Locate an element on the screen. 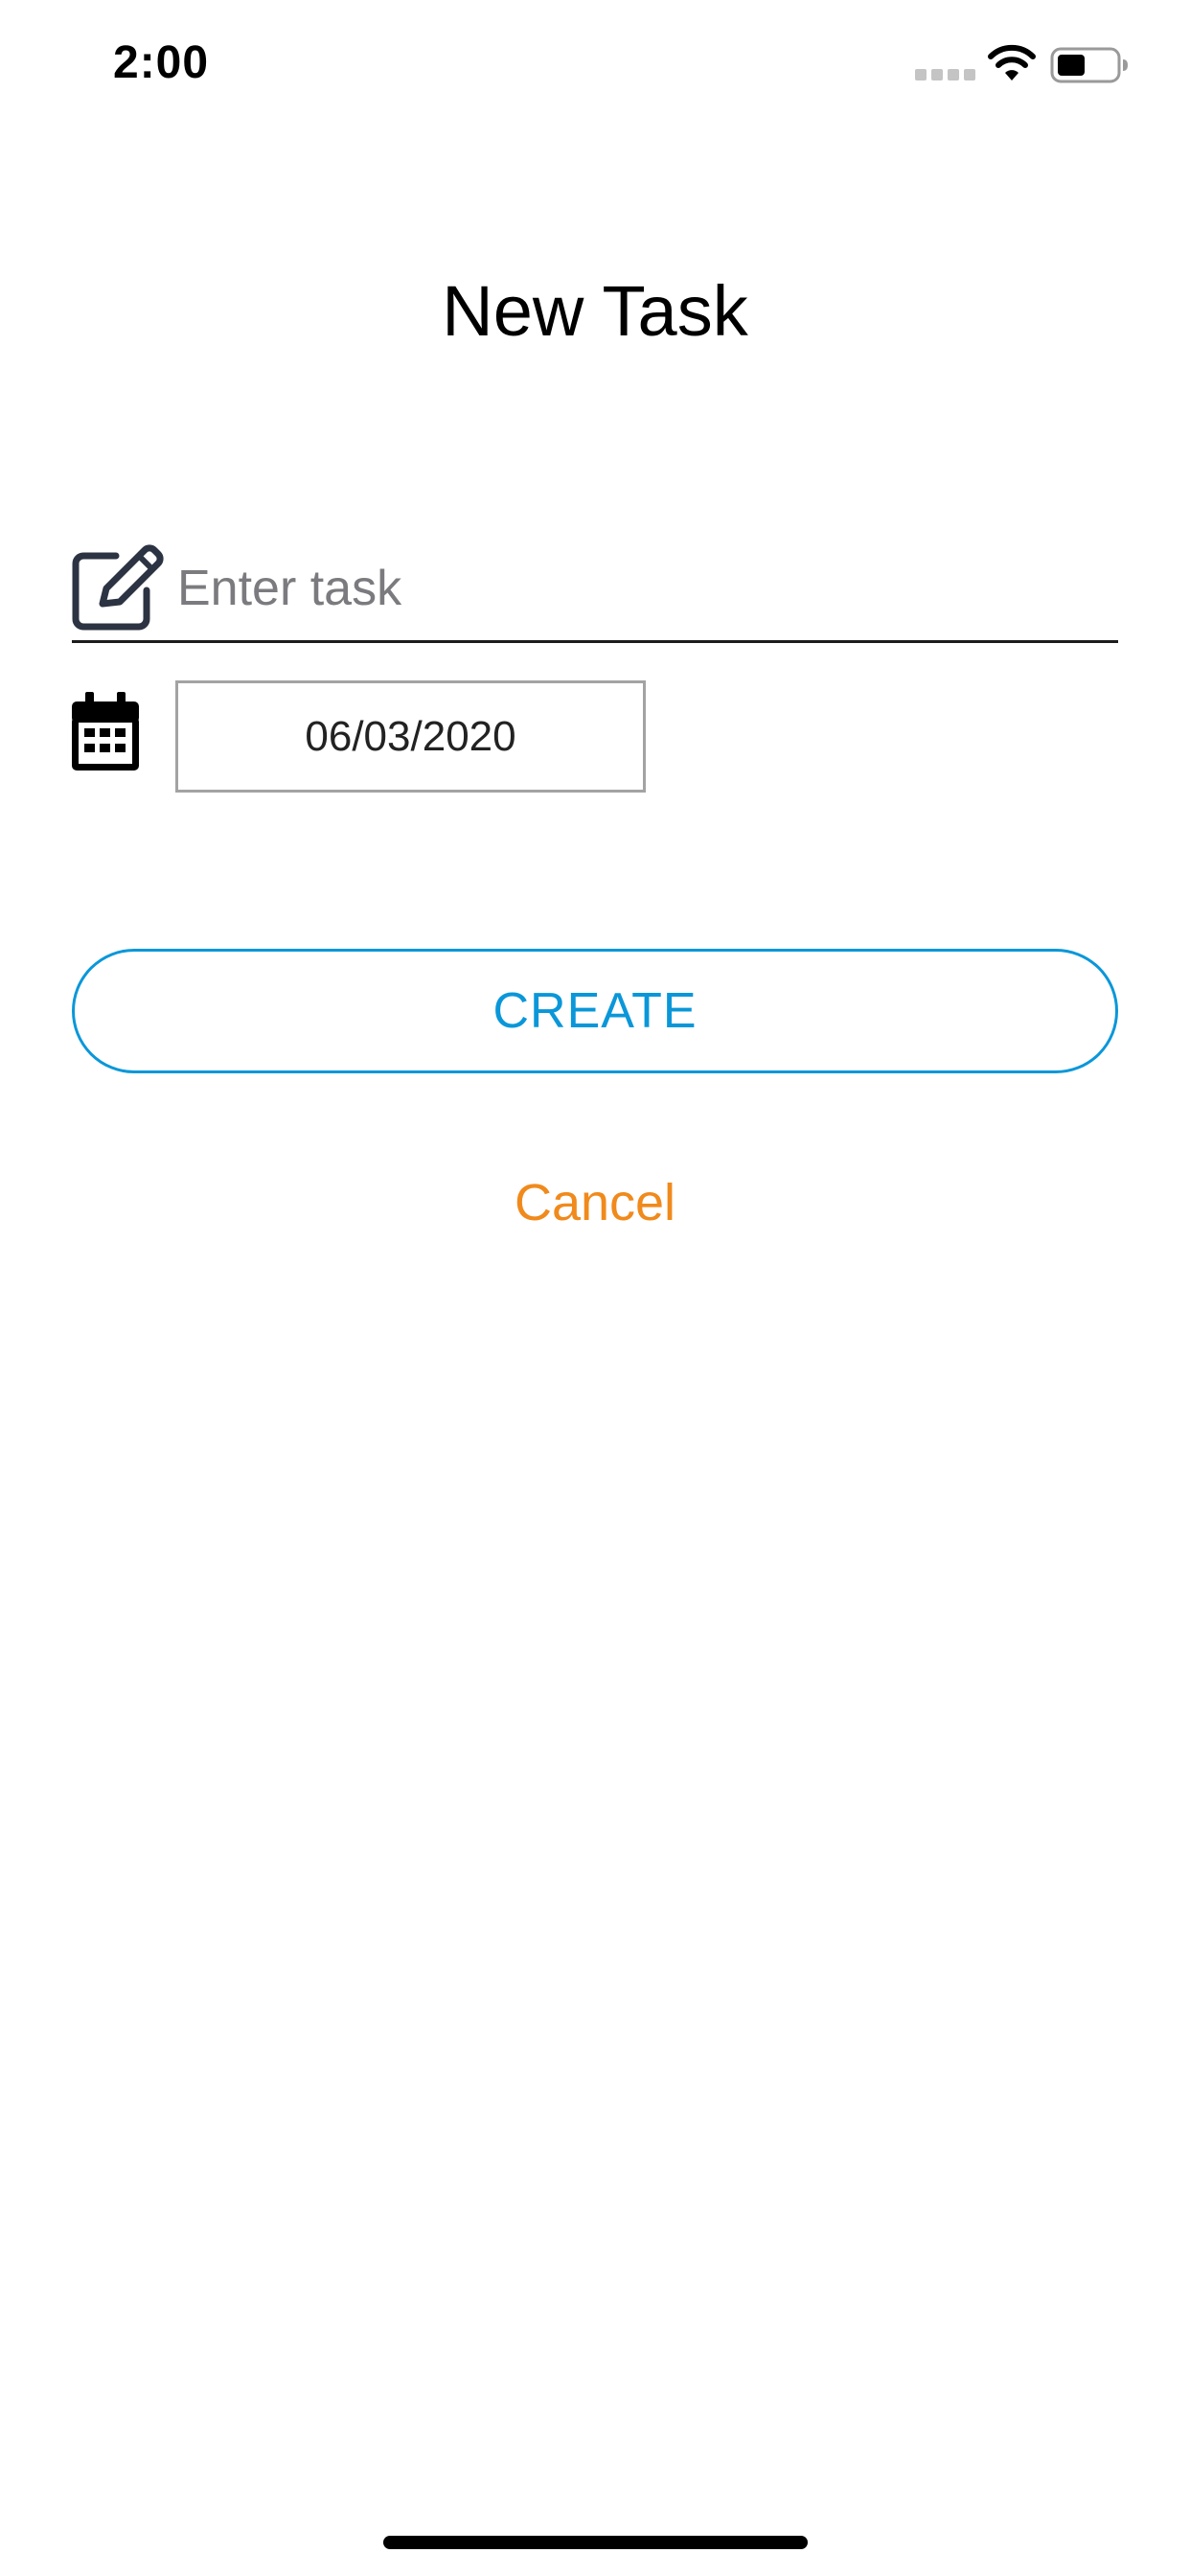 This screenshot has height=2576, width=1190. task-input-row is located at coordinates (595, 591).